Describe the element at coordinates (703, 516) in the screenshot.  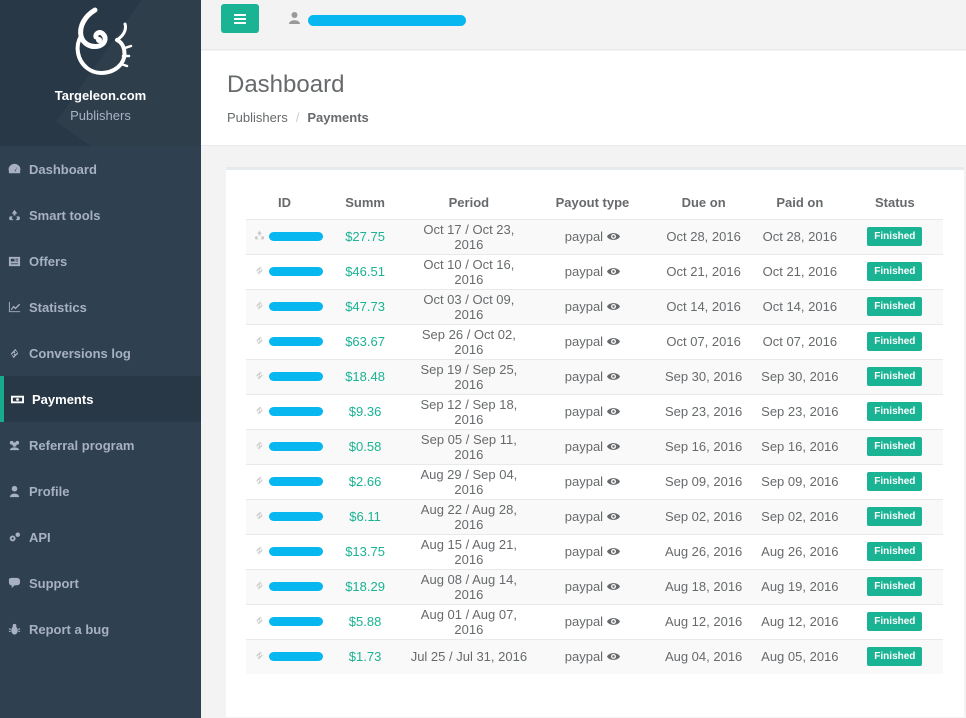
I see `due-on-cell: Sep 02, 2016` at that location.